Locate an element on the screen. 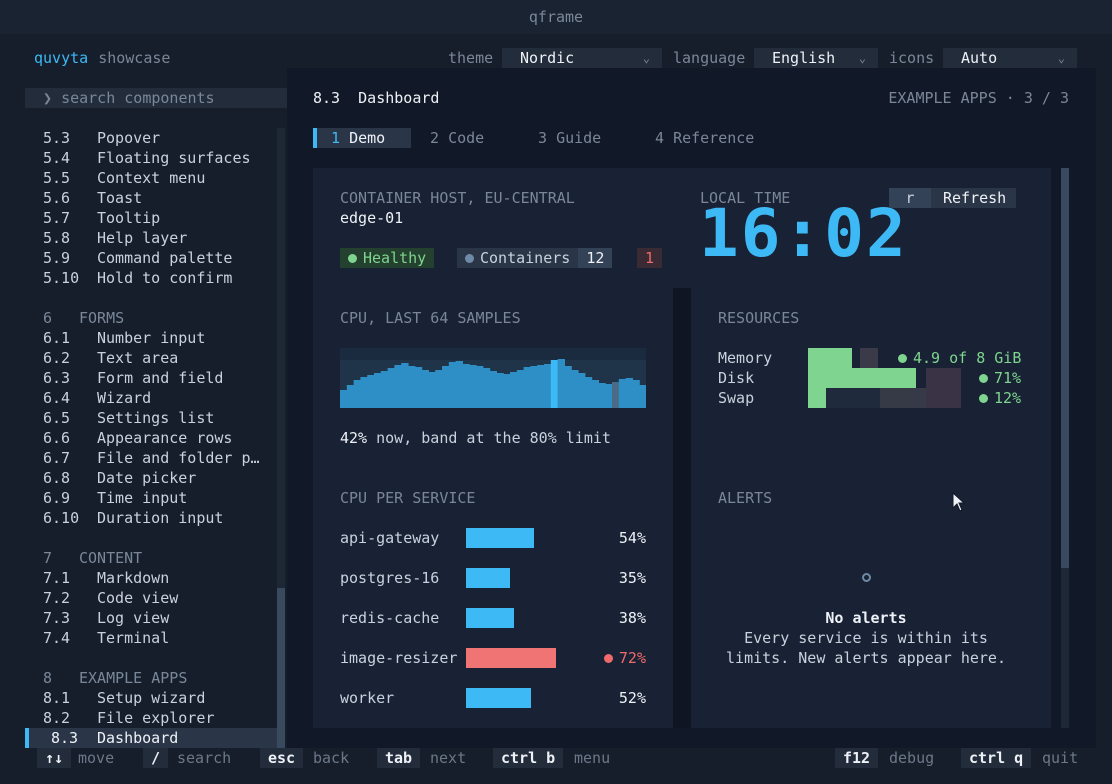  sidebar-item-number: 7.2 is located at coordinates (57, 598).